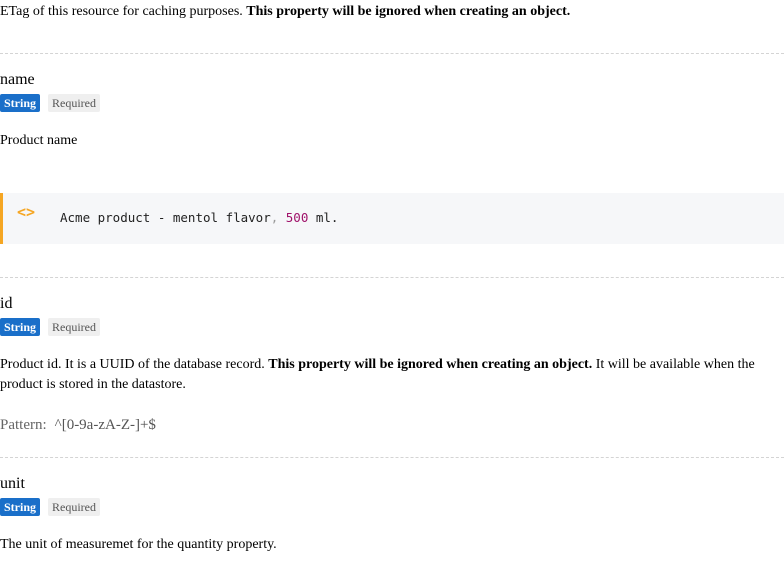  What do you see at coordinates (105, 425) in the screenshot?
I see `pattern-value: ^[0-9a-zA-Z-]+$` at bounding box center [105, 425].